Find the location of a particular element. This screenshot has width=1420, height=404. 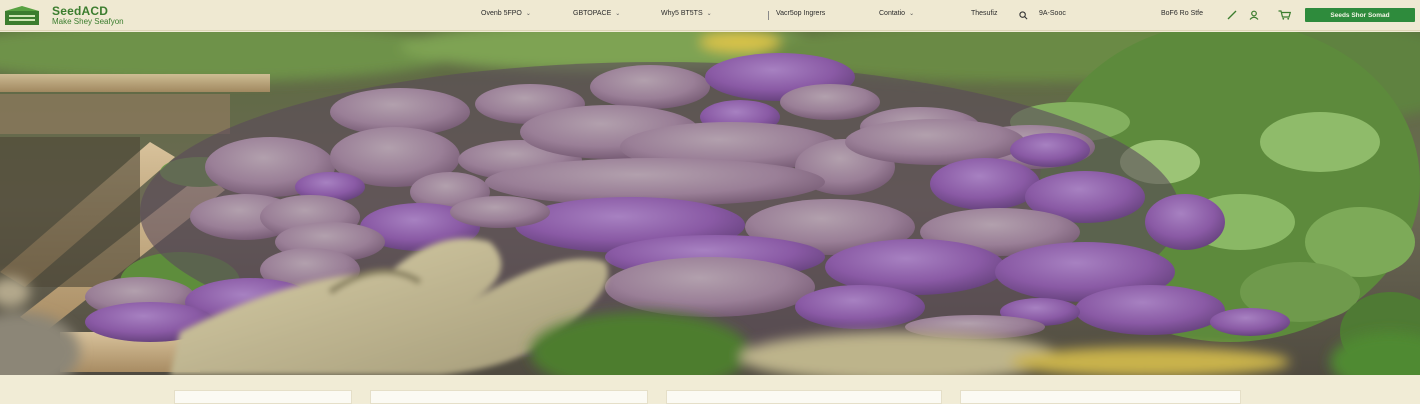

cta-label: Seeds Shor Somad is located at coordinates (1360, 15).